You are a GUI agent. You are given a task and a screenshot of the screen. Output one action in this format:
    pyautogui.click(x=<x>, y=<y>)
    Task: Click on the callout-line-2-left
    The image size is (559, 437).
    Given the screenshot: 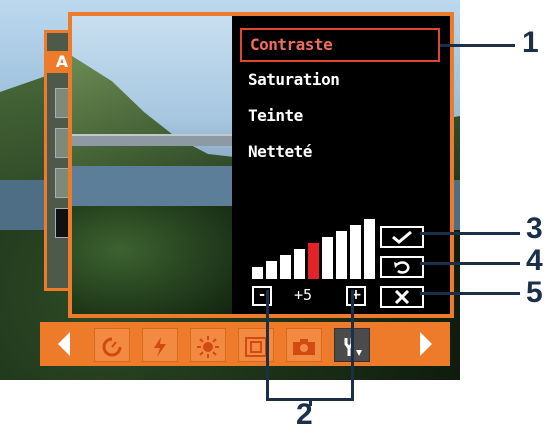 What is the action you would take?
    pyautogui.click(x=267, y=345)
    